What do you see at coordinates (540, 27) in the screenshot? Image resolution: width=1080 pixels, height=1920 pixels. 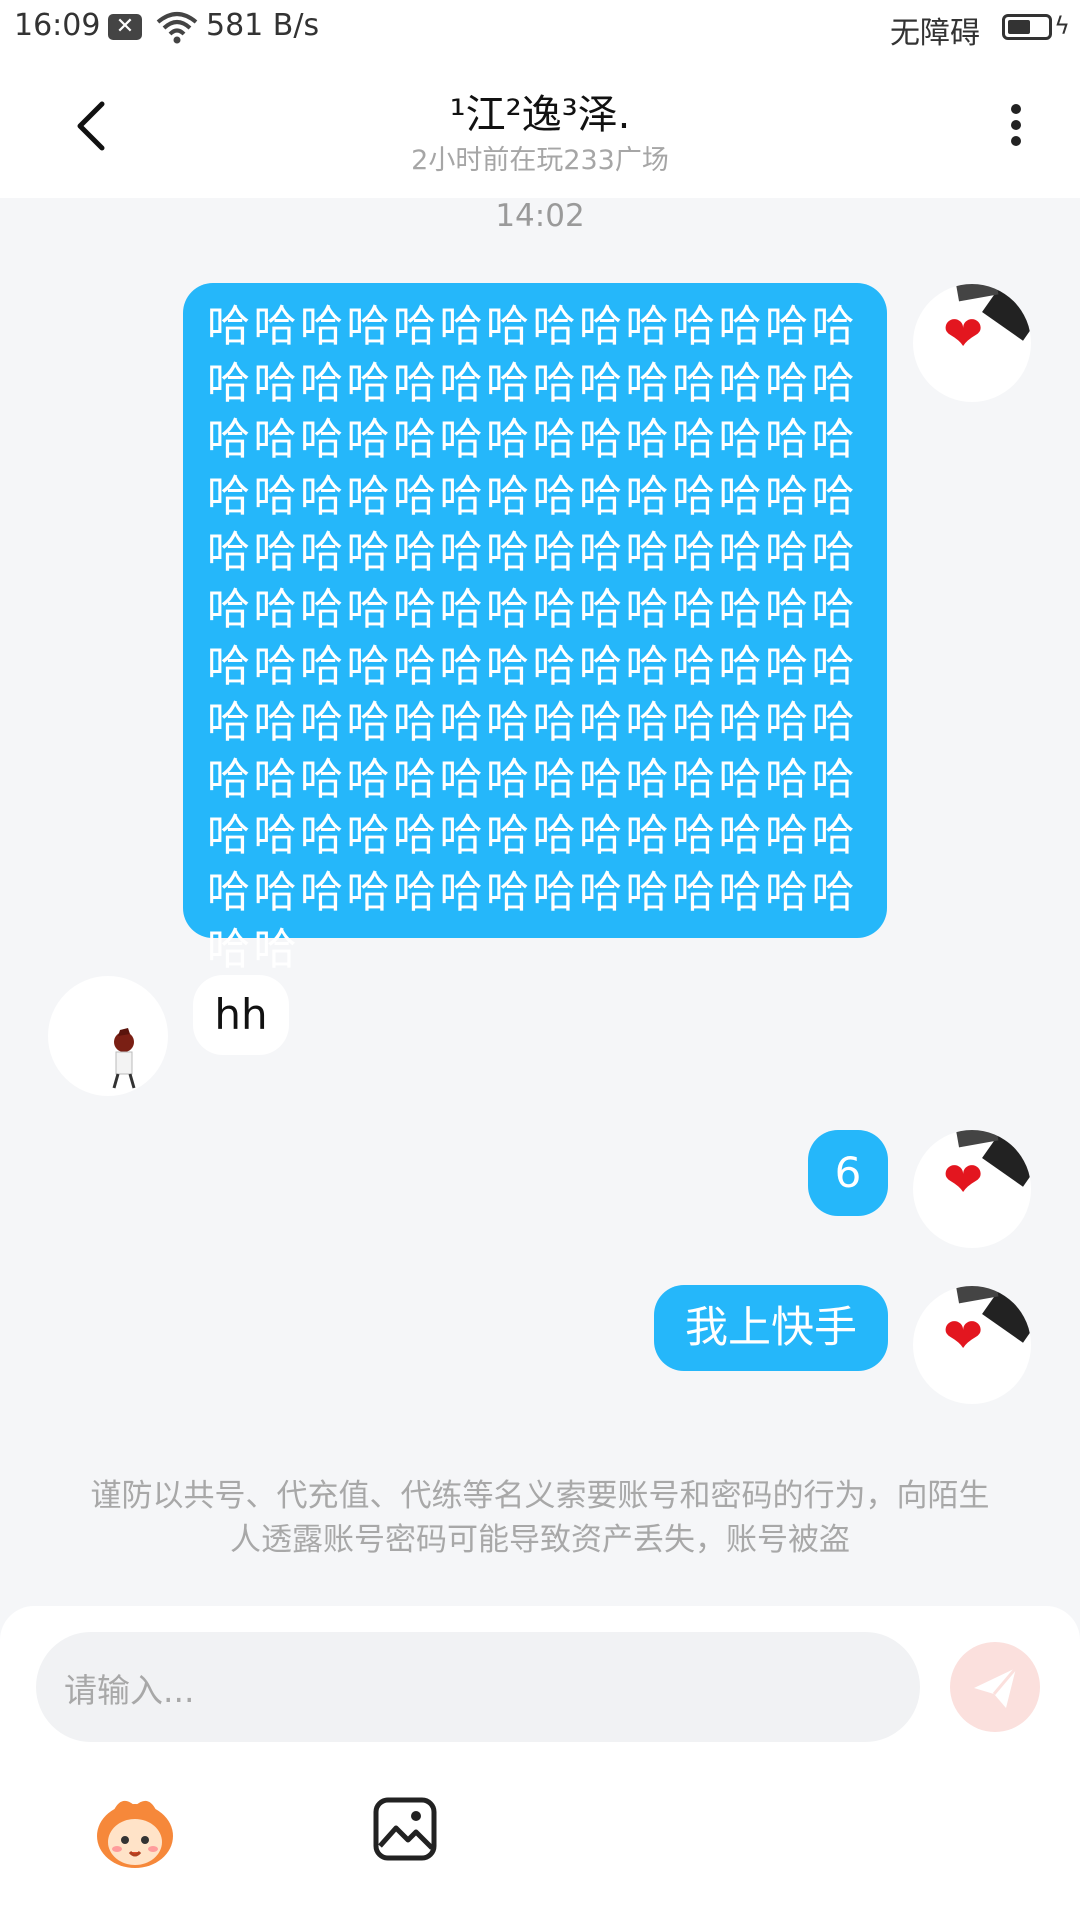 I see `status-bar: 16:09 ✕ 581 B/s 无障碍 ϟ` at bounding box center [540, 27].